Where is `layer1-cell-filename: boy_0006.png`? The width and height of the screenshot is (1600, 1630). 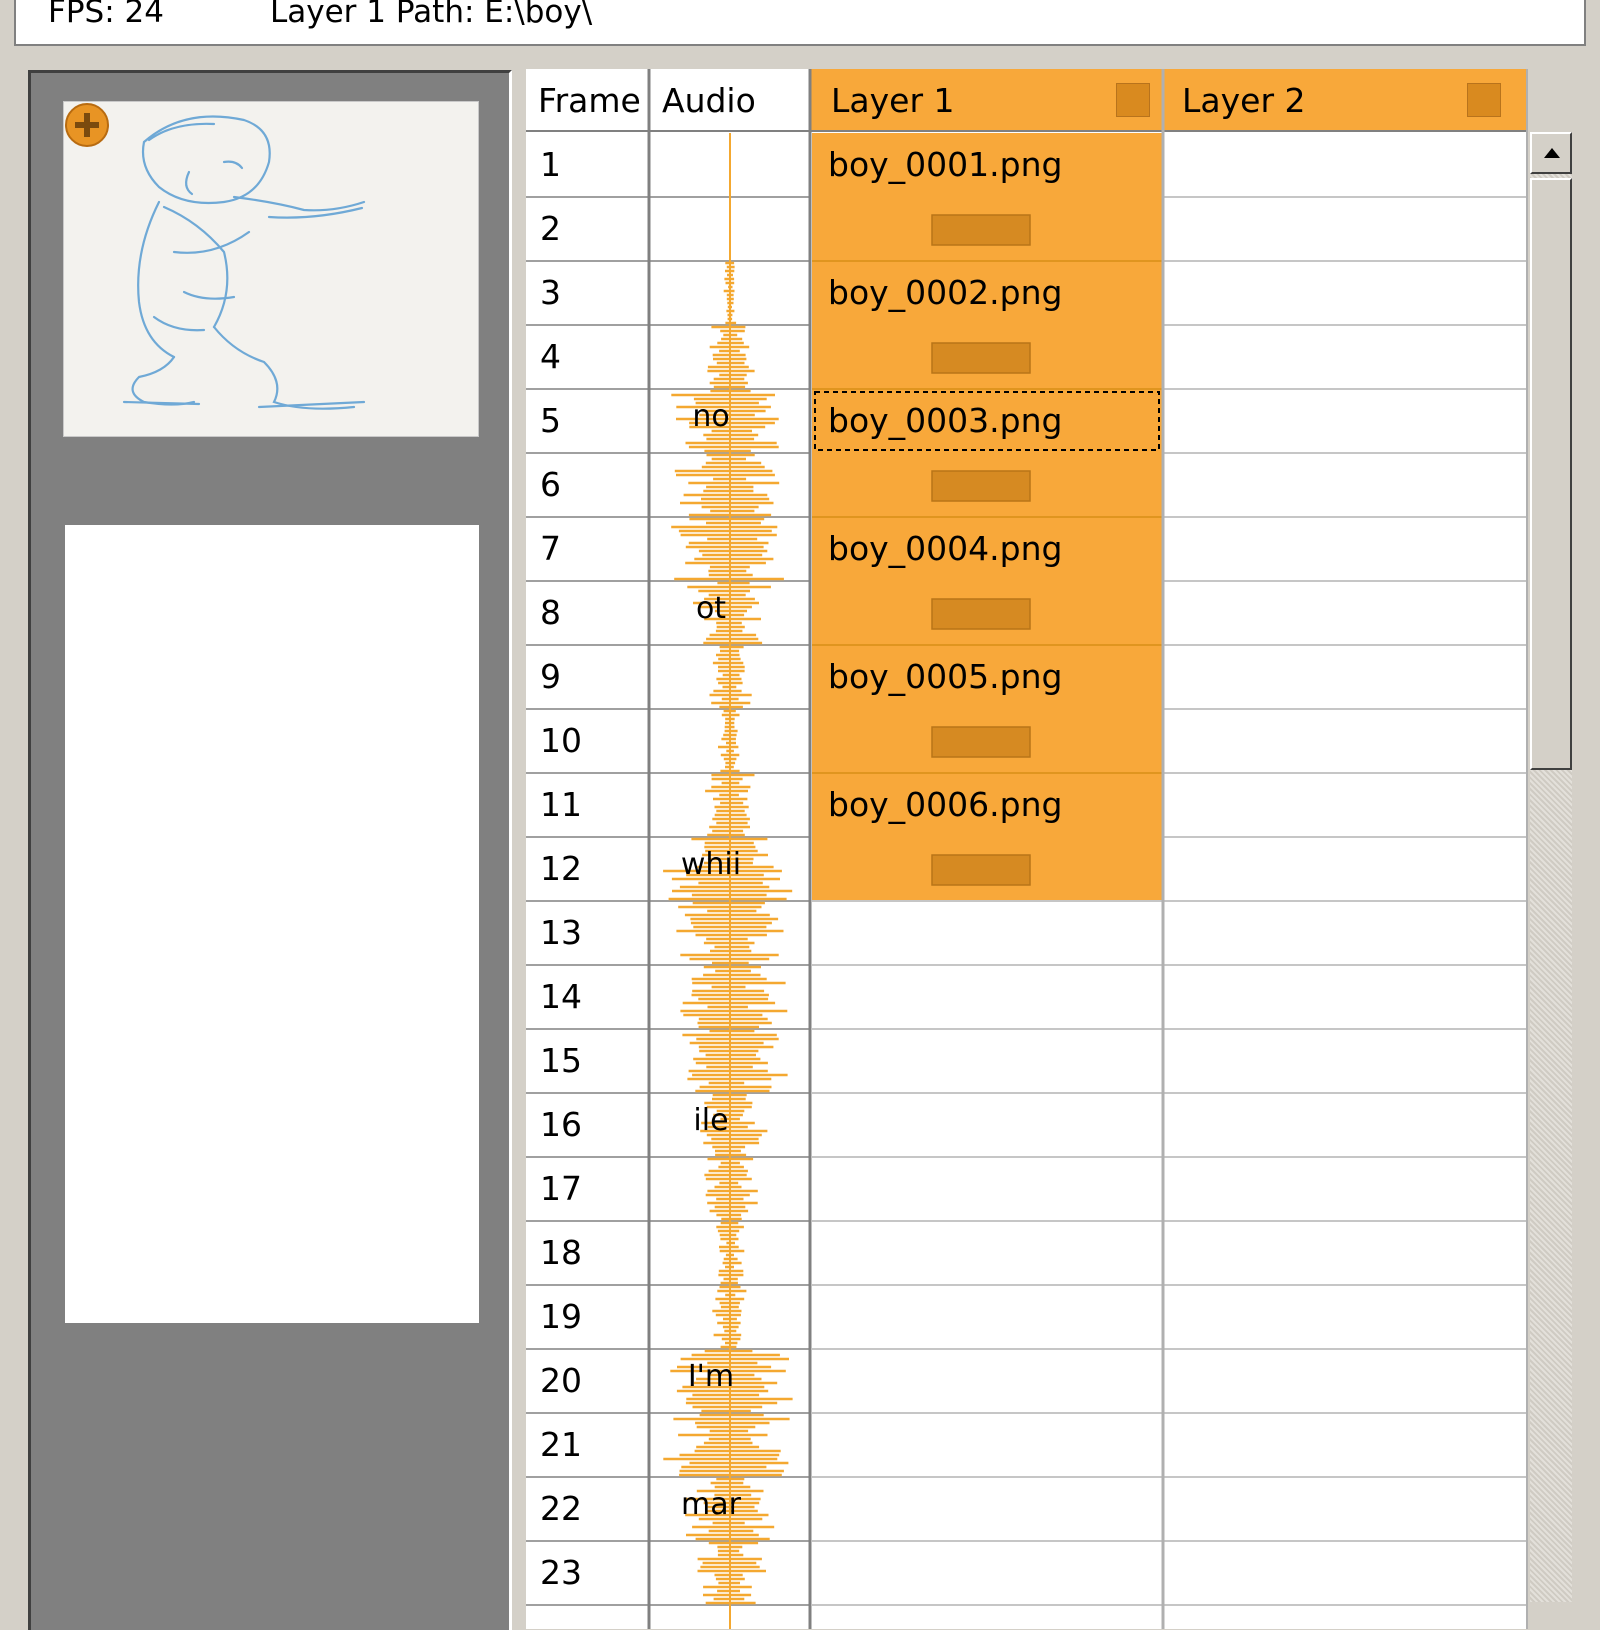
layer1-cell-filename: boy_0006.png is located at coordinates (945, 805).